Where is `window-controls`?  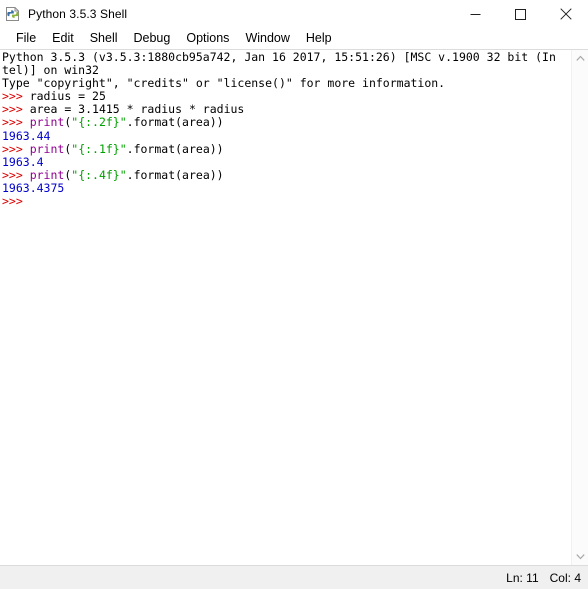 window-controls is located at coordinates (520, 14).